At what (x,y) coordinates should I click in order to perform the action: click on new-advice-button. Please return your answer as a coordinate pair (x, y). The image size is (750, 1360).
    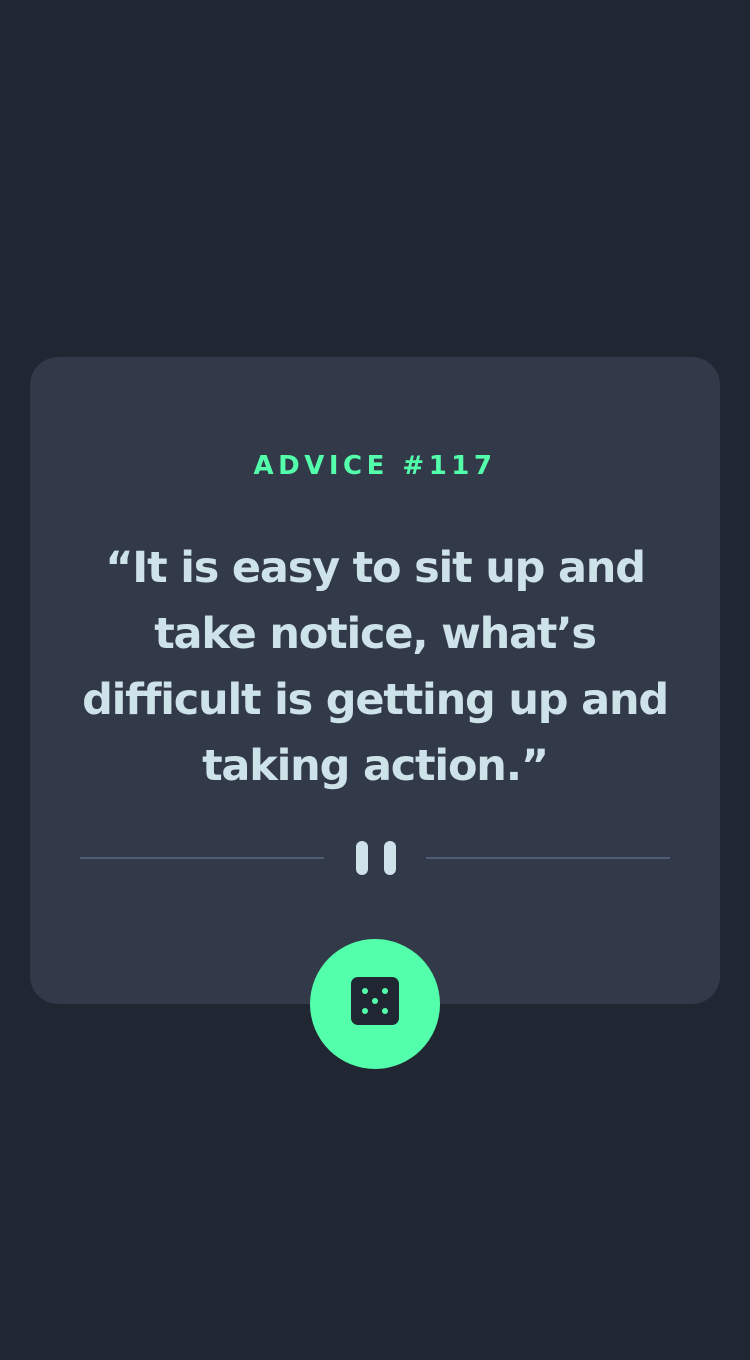
    Looking at the image, I should click on (375, 1004).